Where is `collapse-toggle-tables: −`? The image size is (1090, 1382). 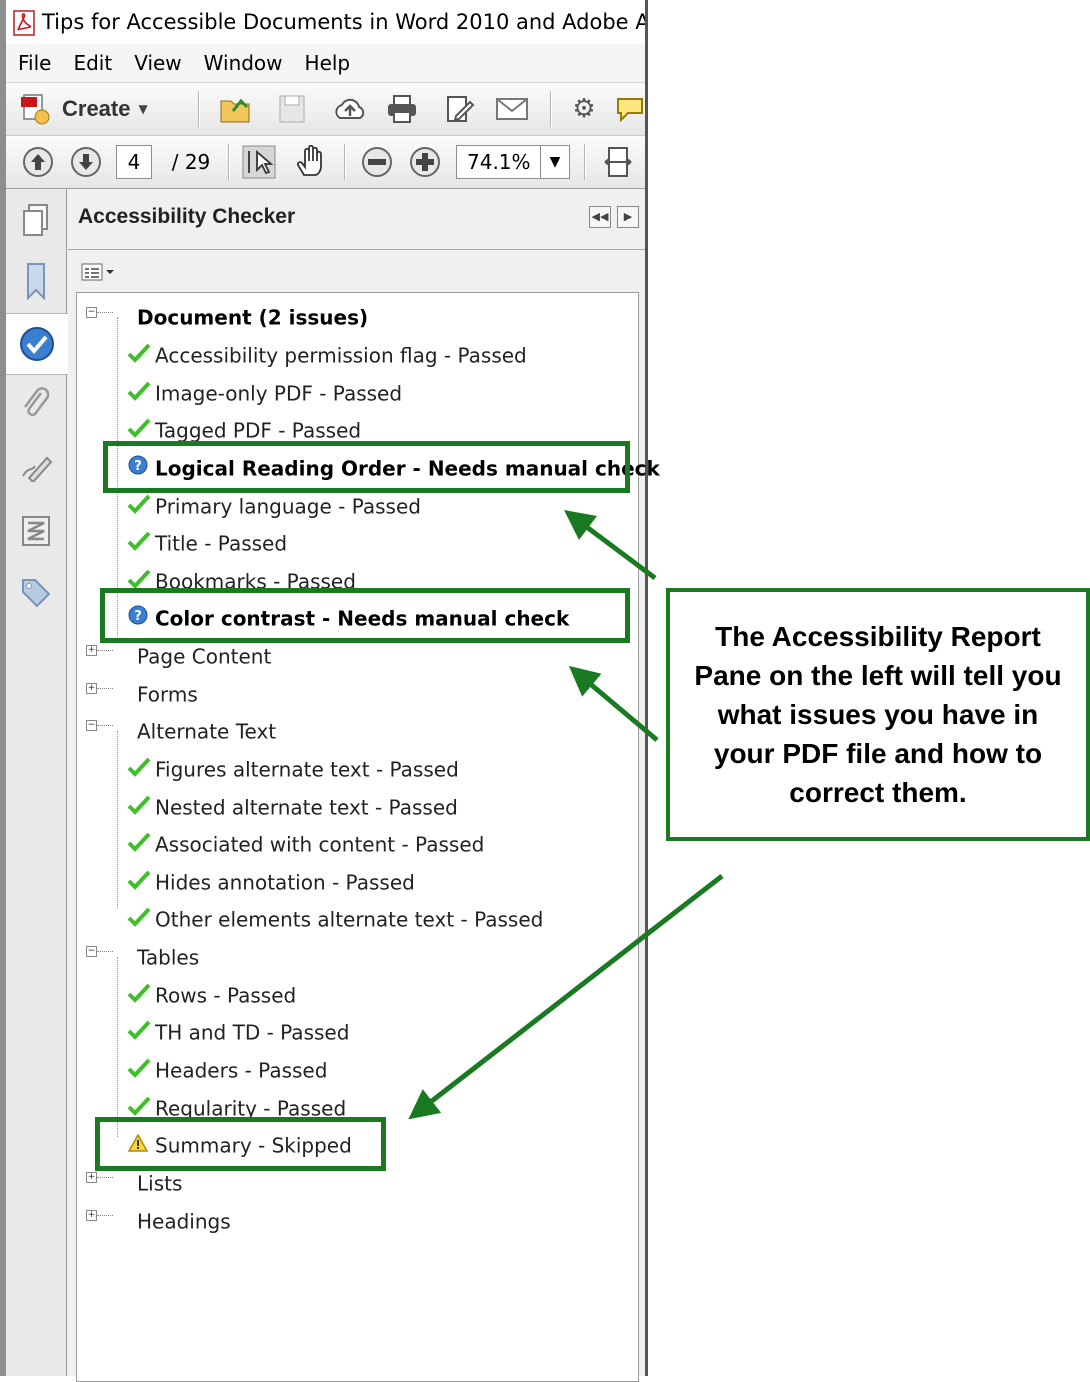 collapse-toggle-tables: − is located at coordinates (91, 951).